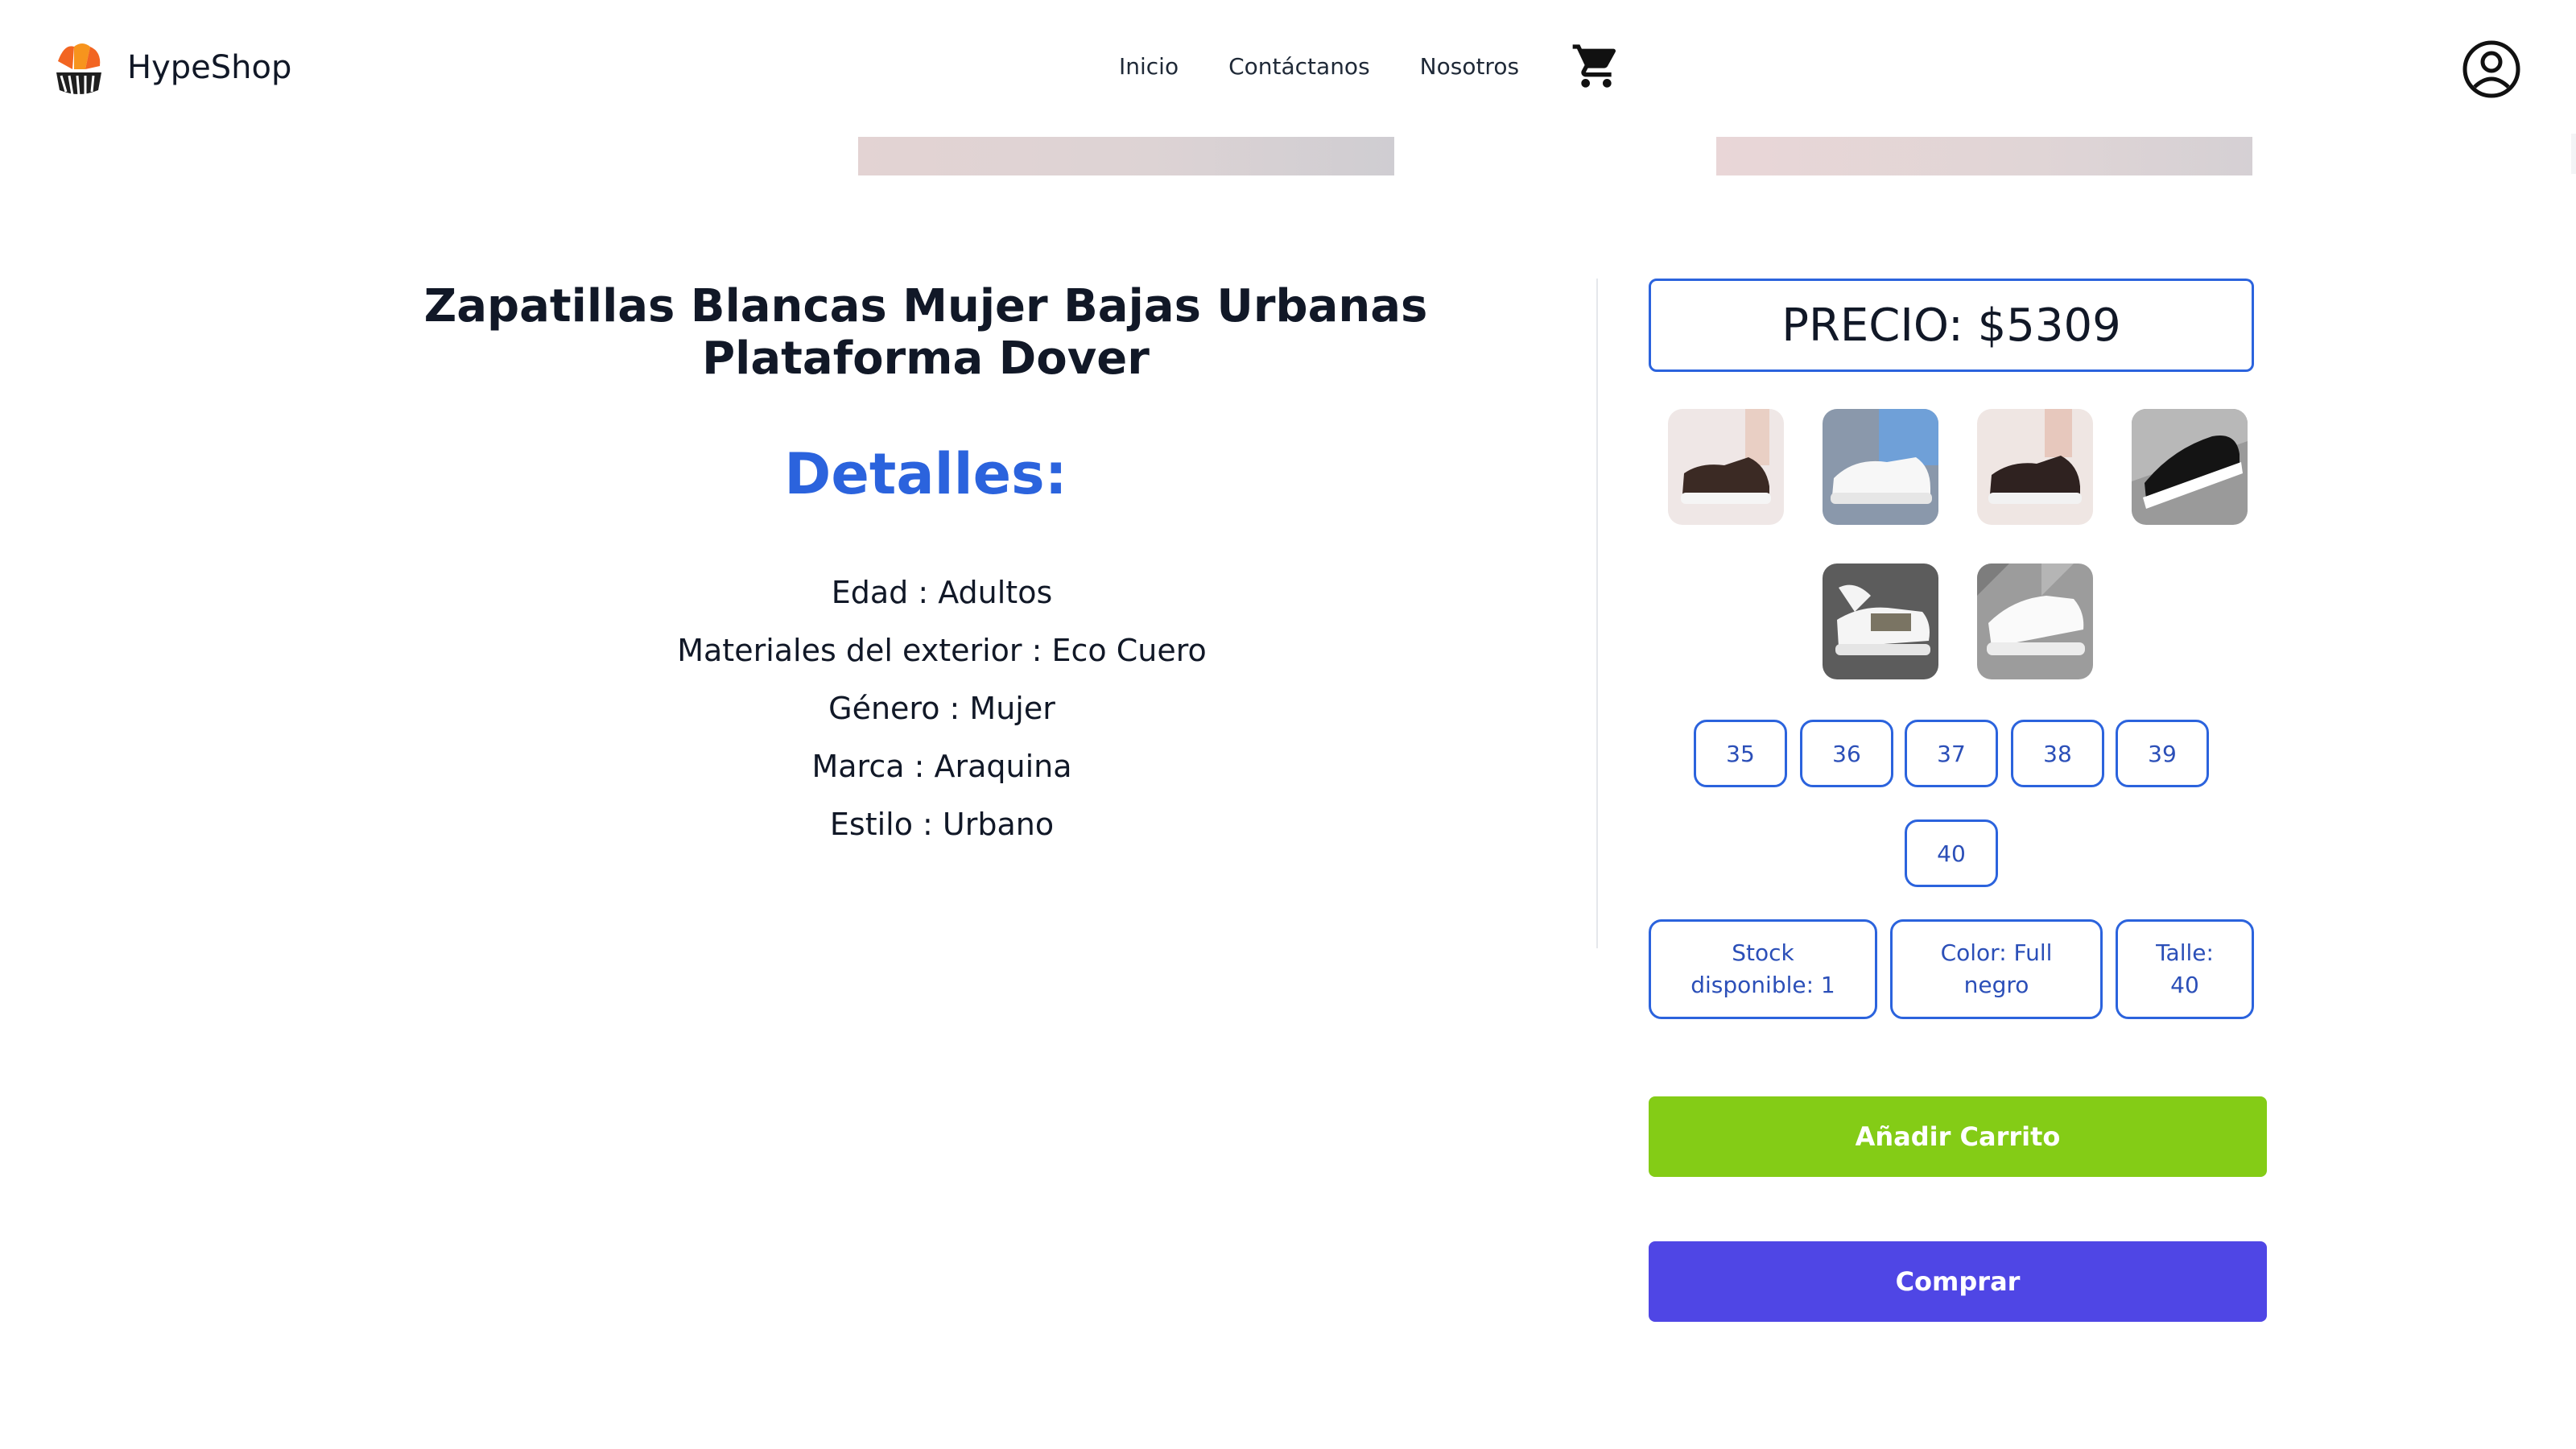 Image resolution: width=2576 pixels, height=1449 pixels. I want to click on top-navbar: HypeShop Inicio Contáctanos Nosotros, so click(1288, 68).